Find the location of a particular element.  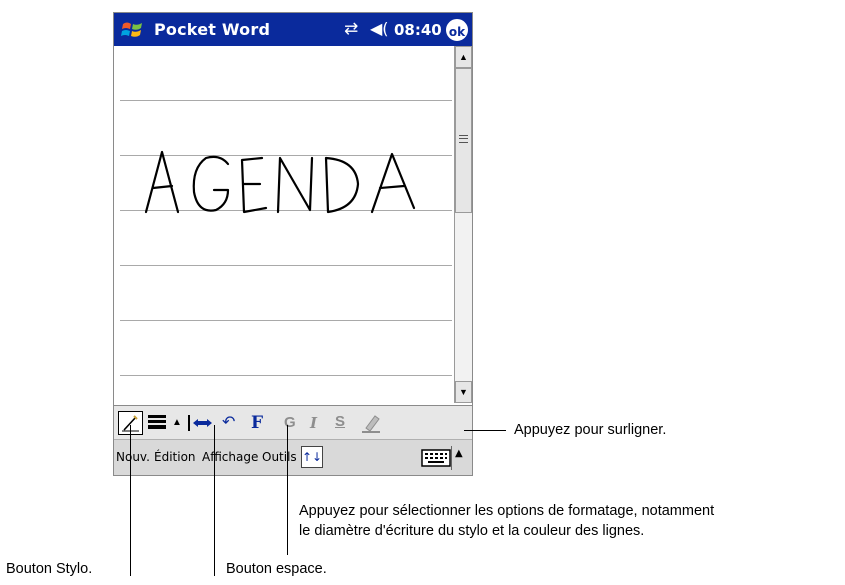

scroll-thumb is located at coordinates (463, 140).